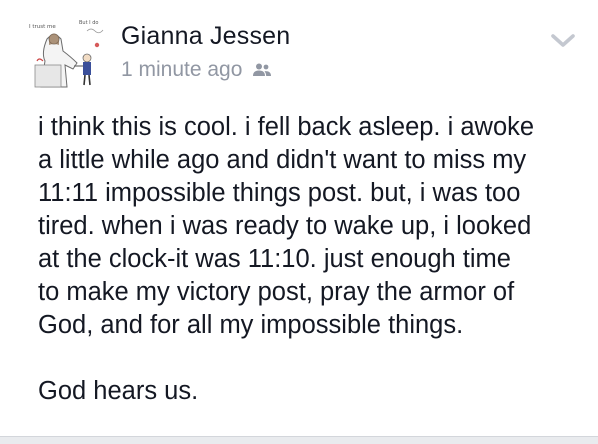 This screenshot has height=444, width=598. I want to click on feed-background, so click(299, 440).